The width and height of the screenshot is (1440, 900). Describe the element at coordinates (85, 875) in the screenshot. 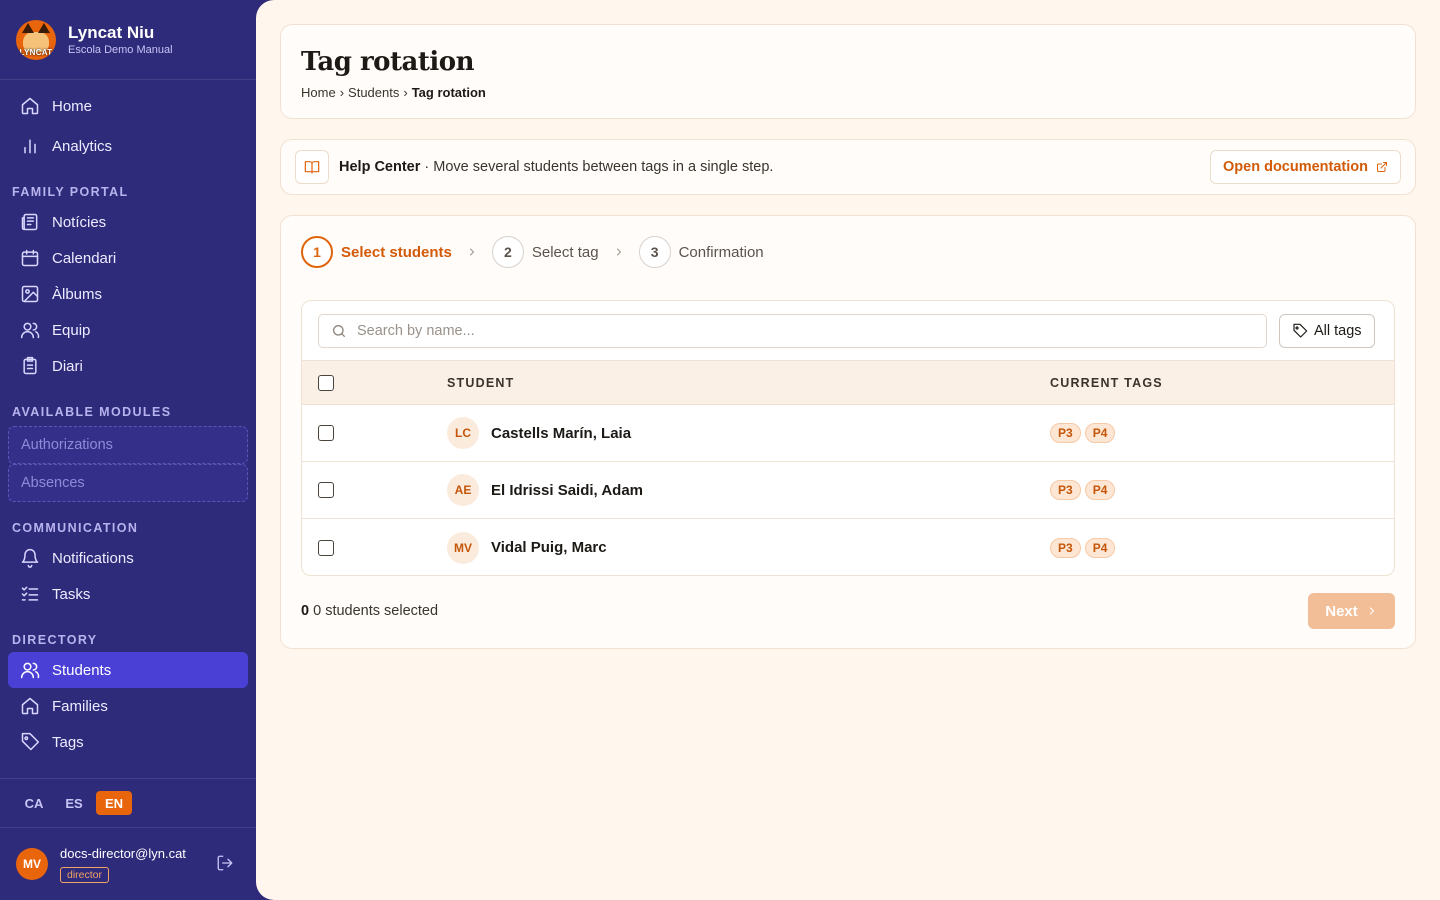

I see `role-badge: director` at that location.